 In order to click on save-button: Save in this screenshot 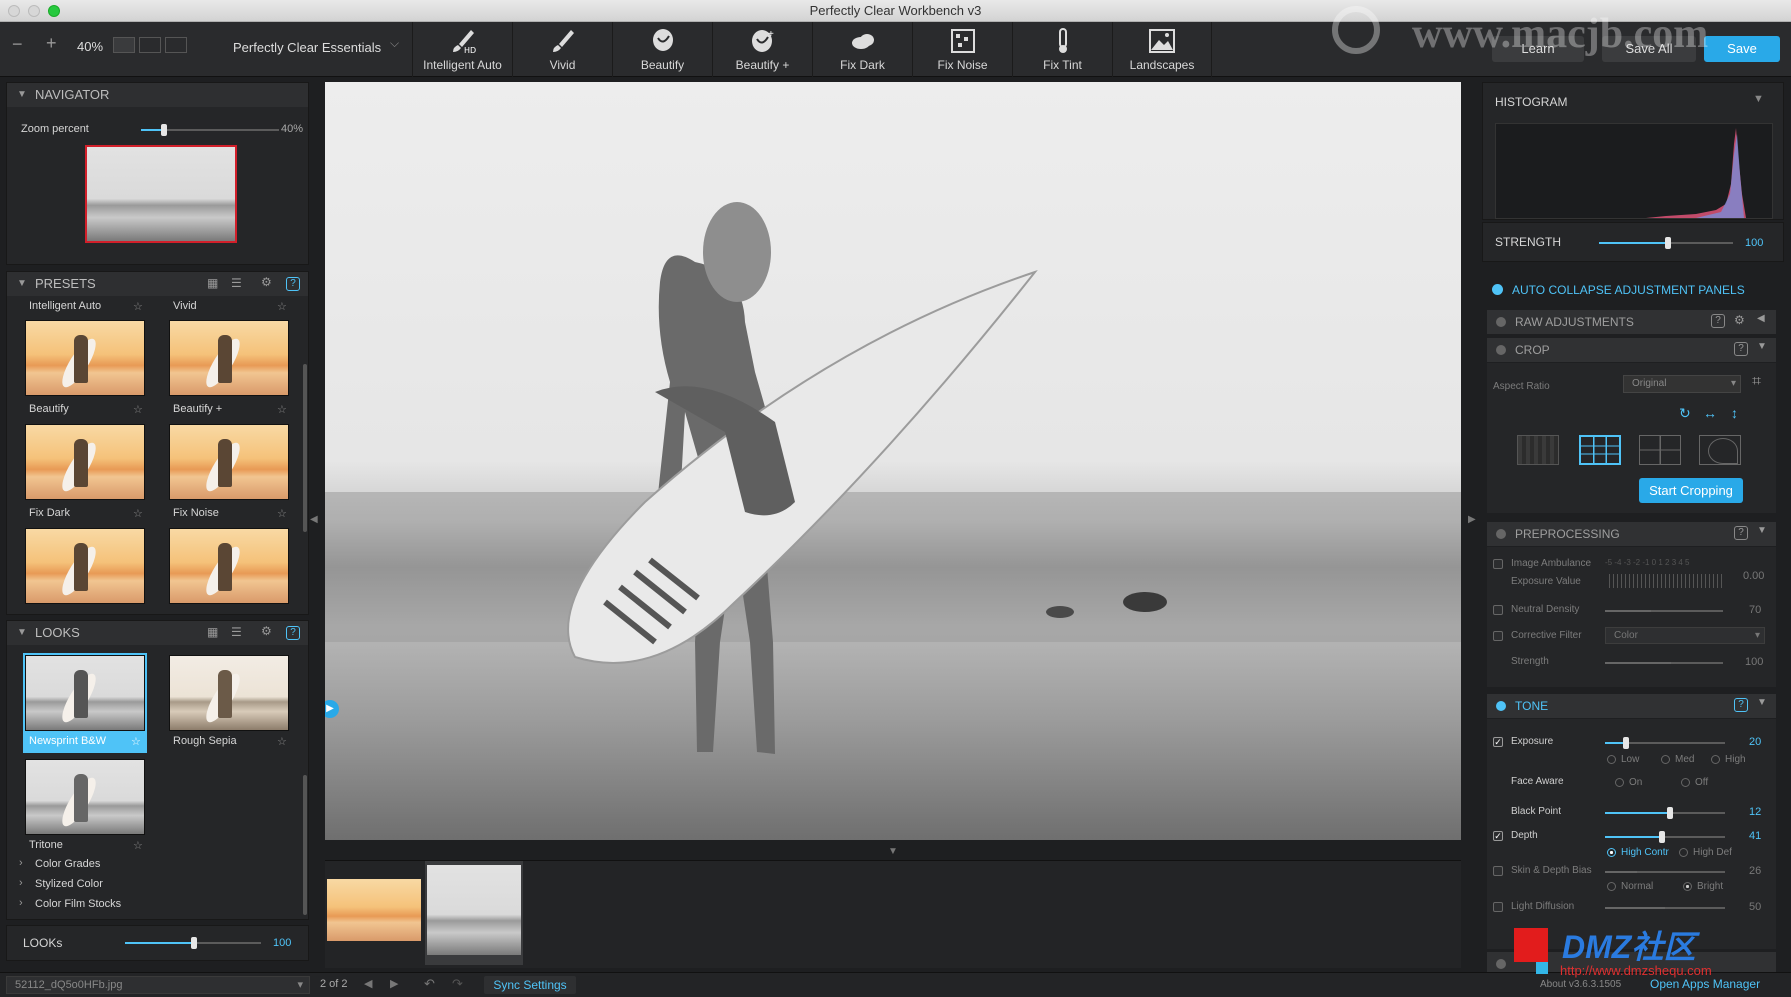, I will do `click(1742, 49)`.